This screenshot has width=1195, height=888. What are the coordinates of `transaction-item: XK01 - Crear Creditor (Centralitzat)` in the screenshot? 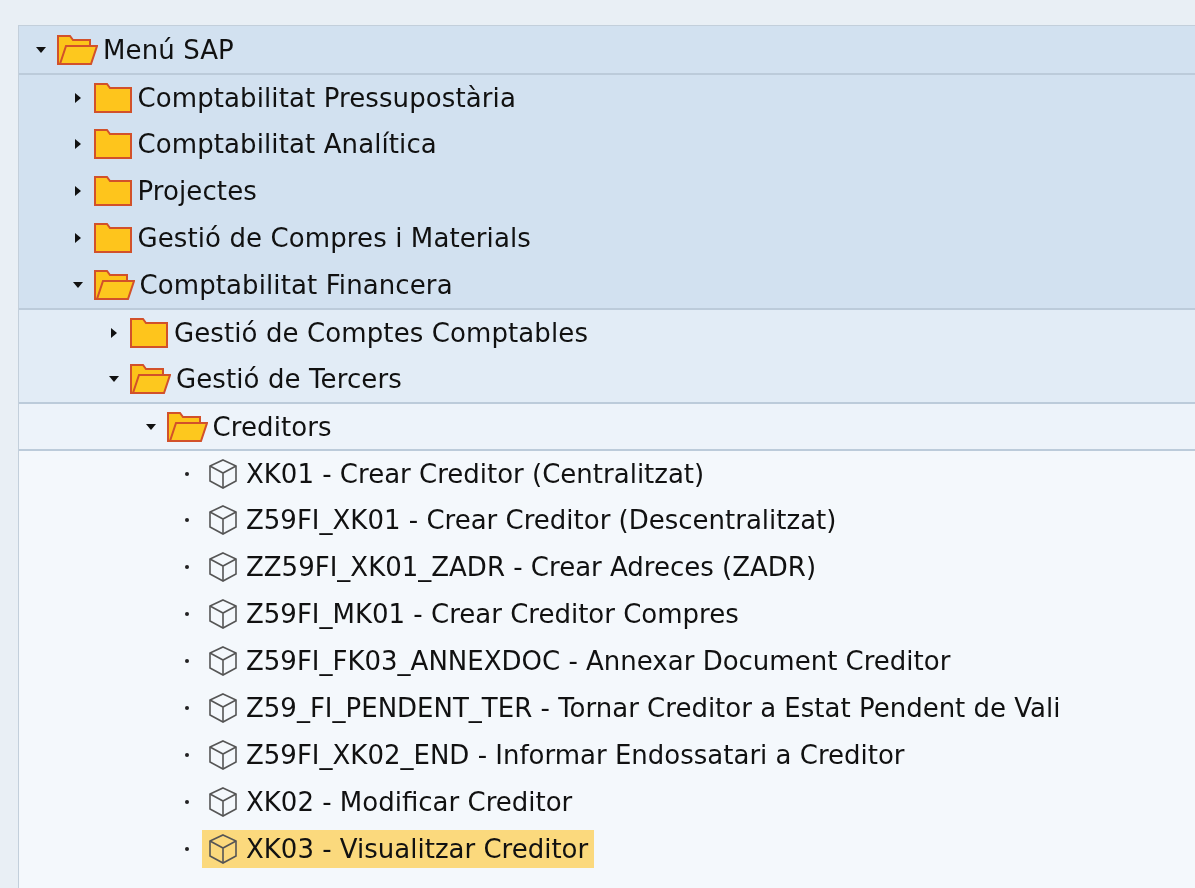 It's located at (456, 473).